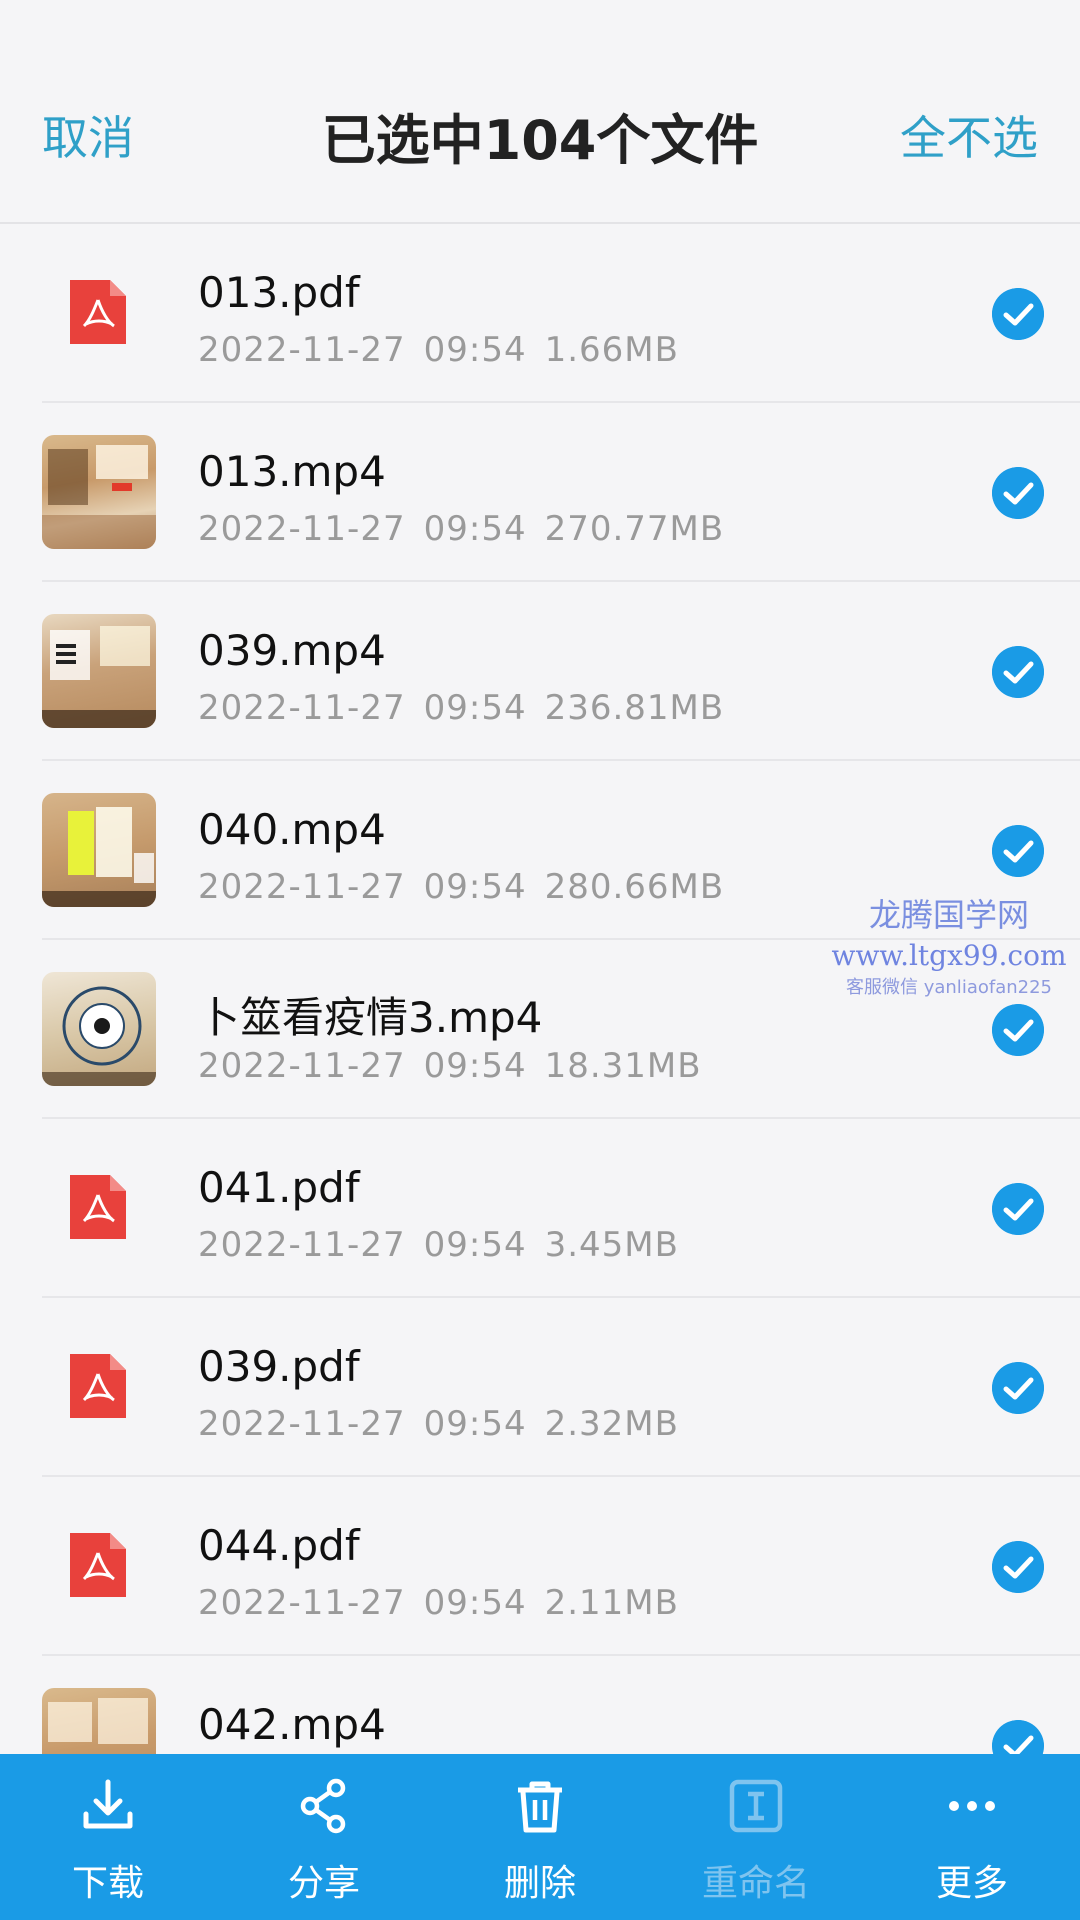 The width and height of the screenshot is (1080, 1920). Describe the element at coordinates (972, 1806) in the screenshot. I see `more-icon` at that location.